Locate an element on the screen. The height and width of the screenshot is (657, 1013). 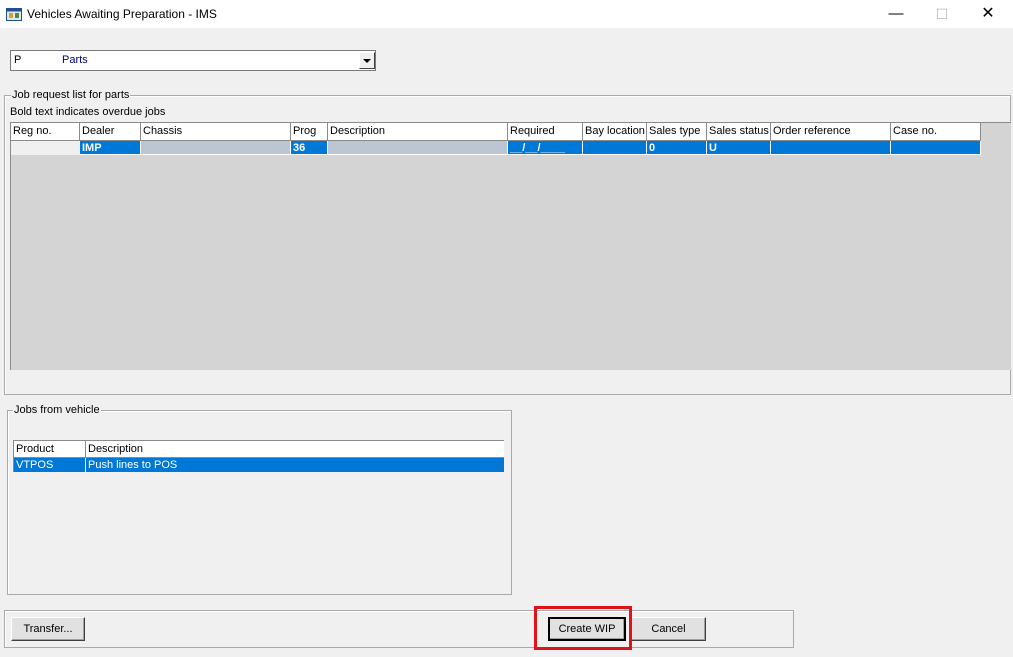
maximize-icon: ☐ is located at coordinates (942, 14).